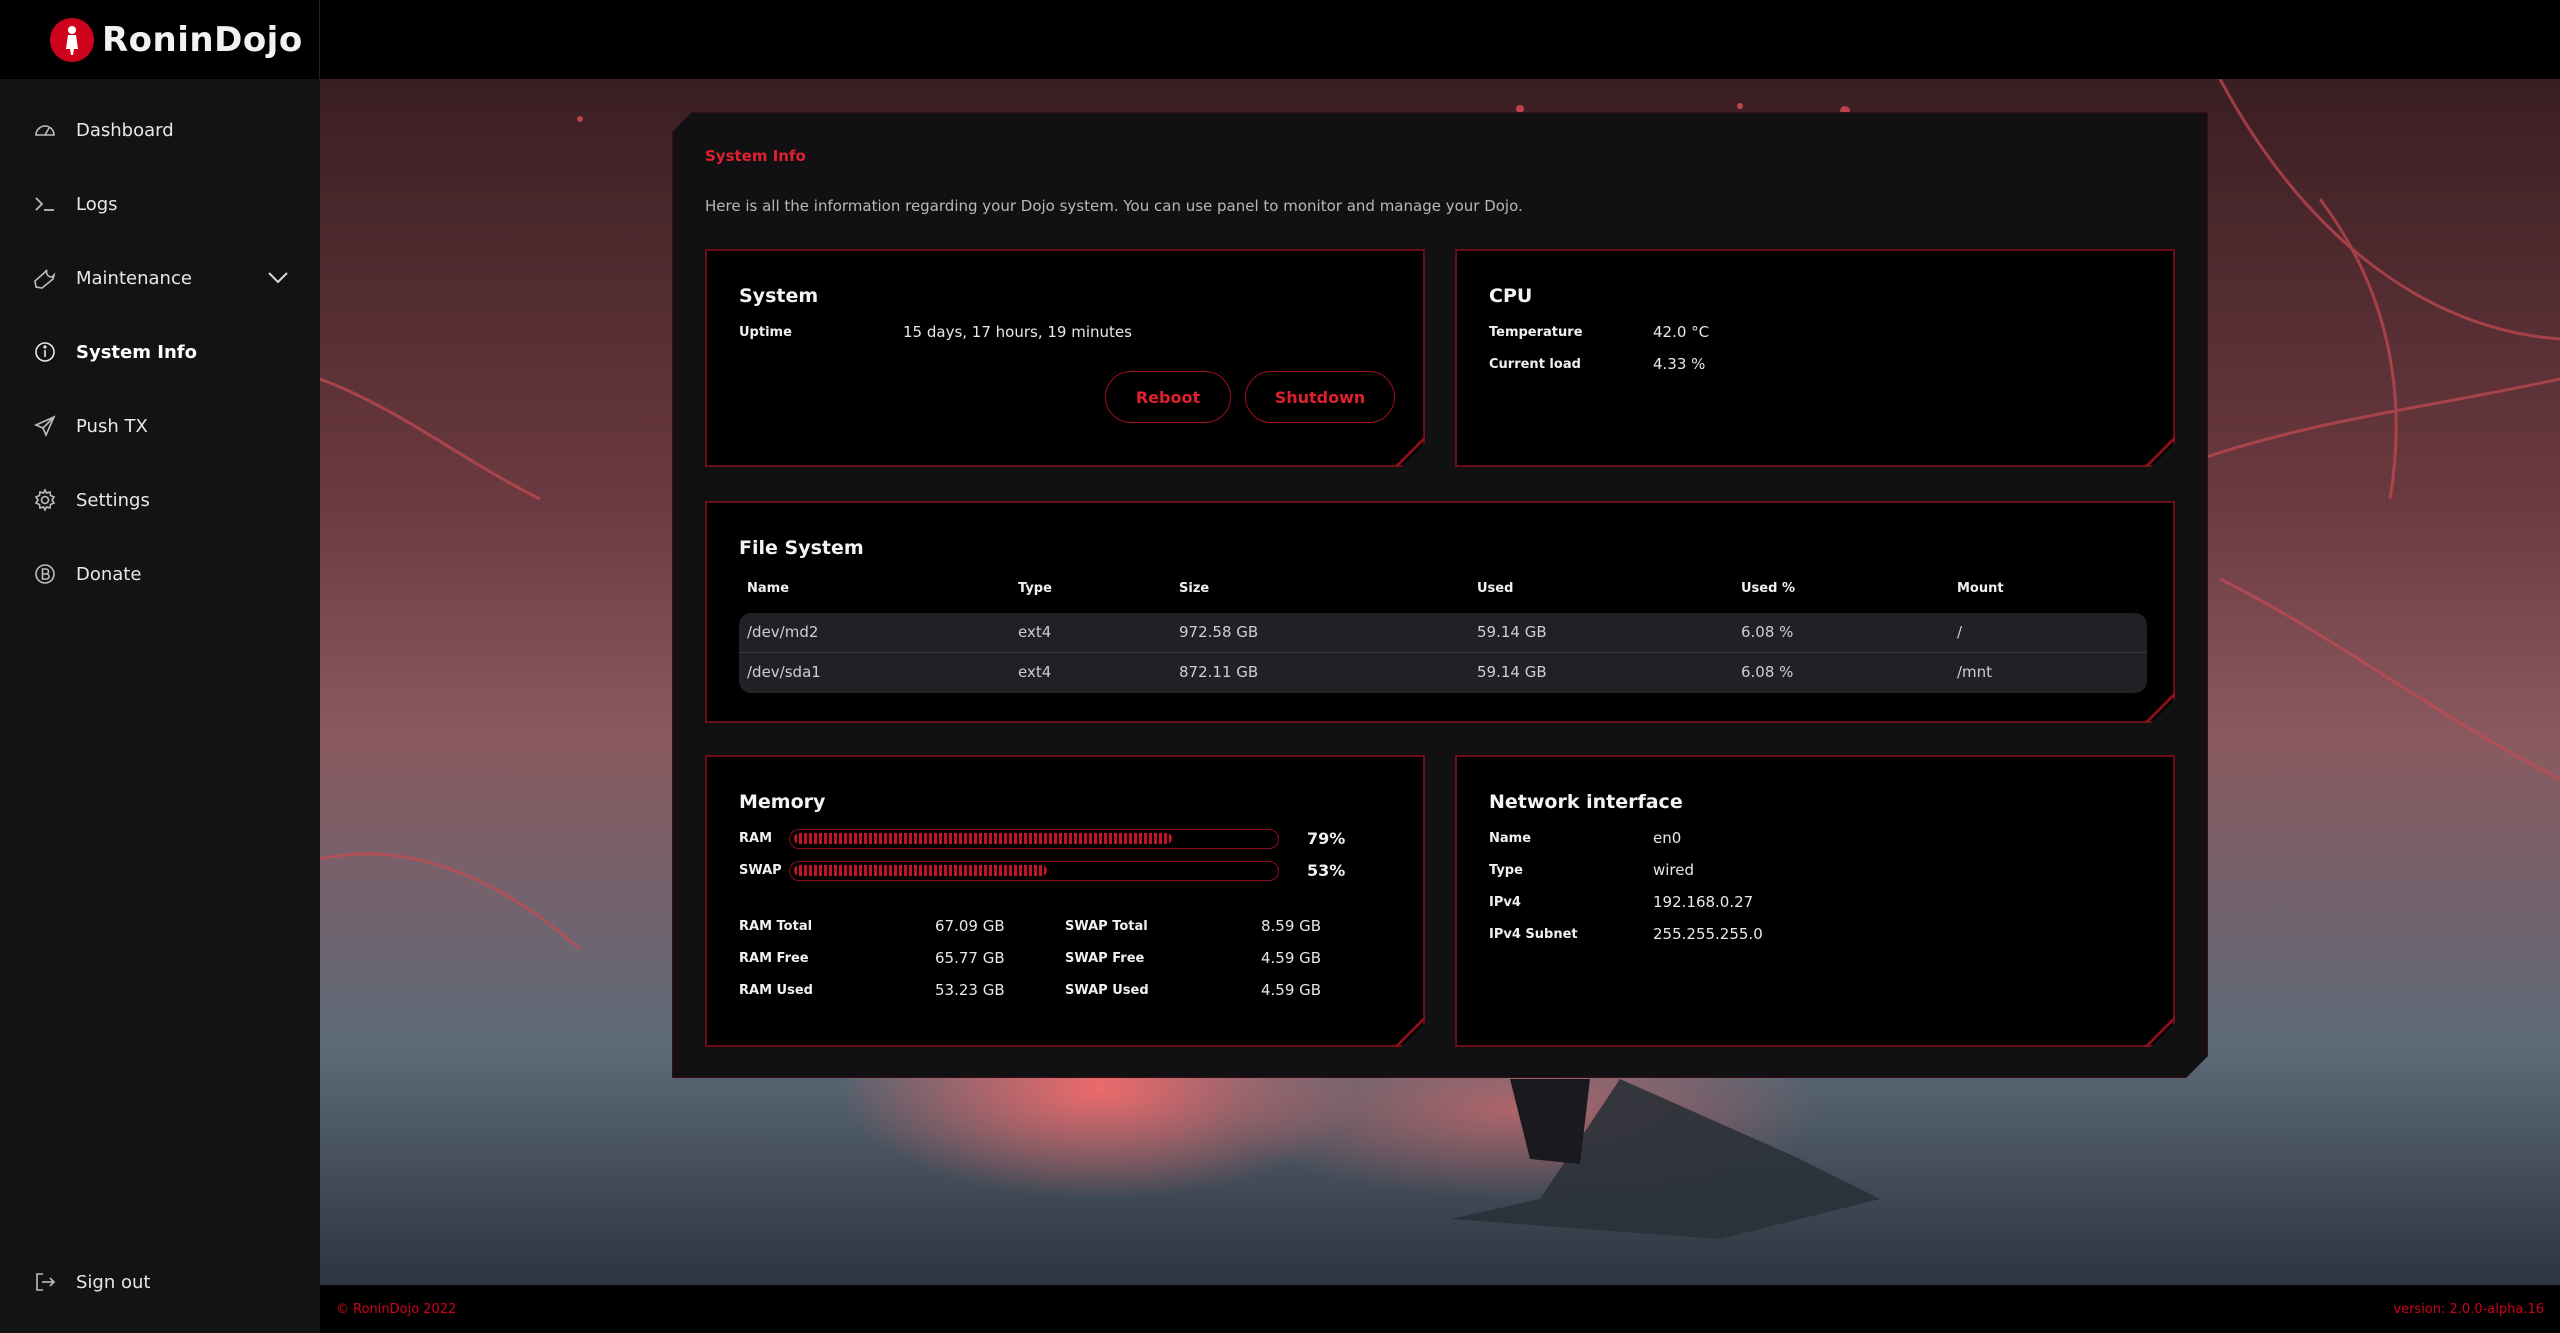 The height and width of the screenshot is (1333, 2560). Describe the element at coordinates (45, 574) in the screenshot. I see `bitcoin-icon` at that location.